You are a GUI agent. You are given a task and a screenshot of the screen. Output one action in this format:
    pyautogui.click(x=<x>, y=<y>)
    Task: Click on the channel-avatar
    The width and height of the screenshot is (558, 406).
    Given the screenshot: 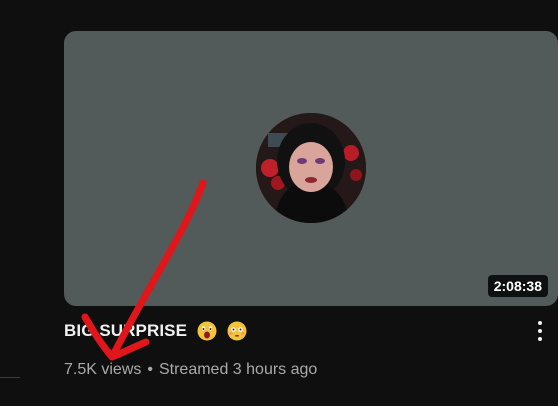 What is the action you would take?
    pyautogui.click(x=311, y=168)
    